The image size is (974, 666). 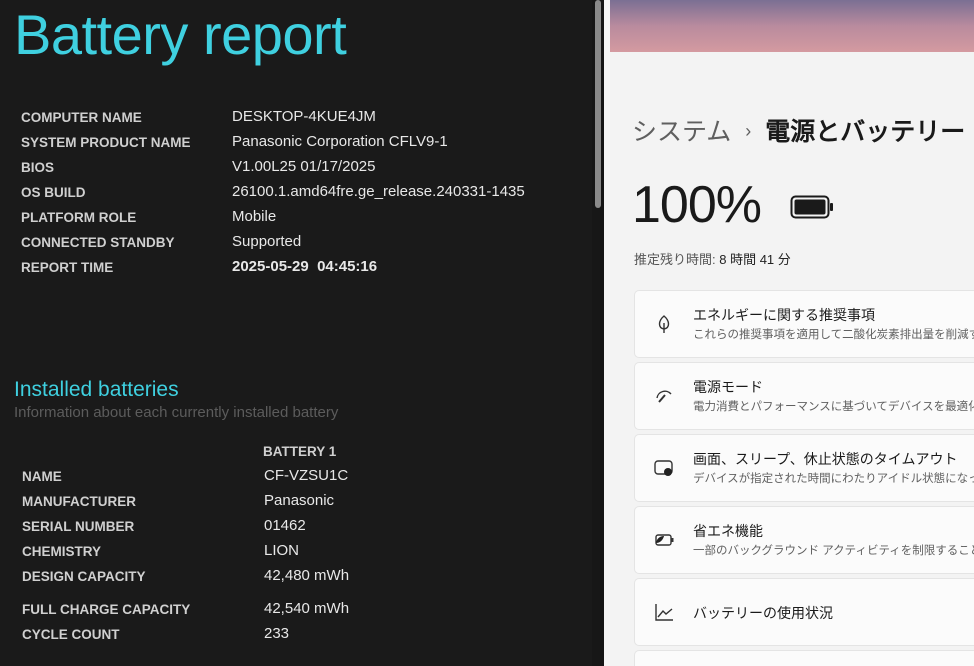 I want to click on info-value: 26100.1.amd64fre.ge_release.240331-1435, so click(x=378, y=191).